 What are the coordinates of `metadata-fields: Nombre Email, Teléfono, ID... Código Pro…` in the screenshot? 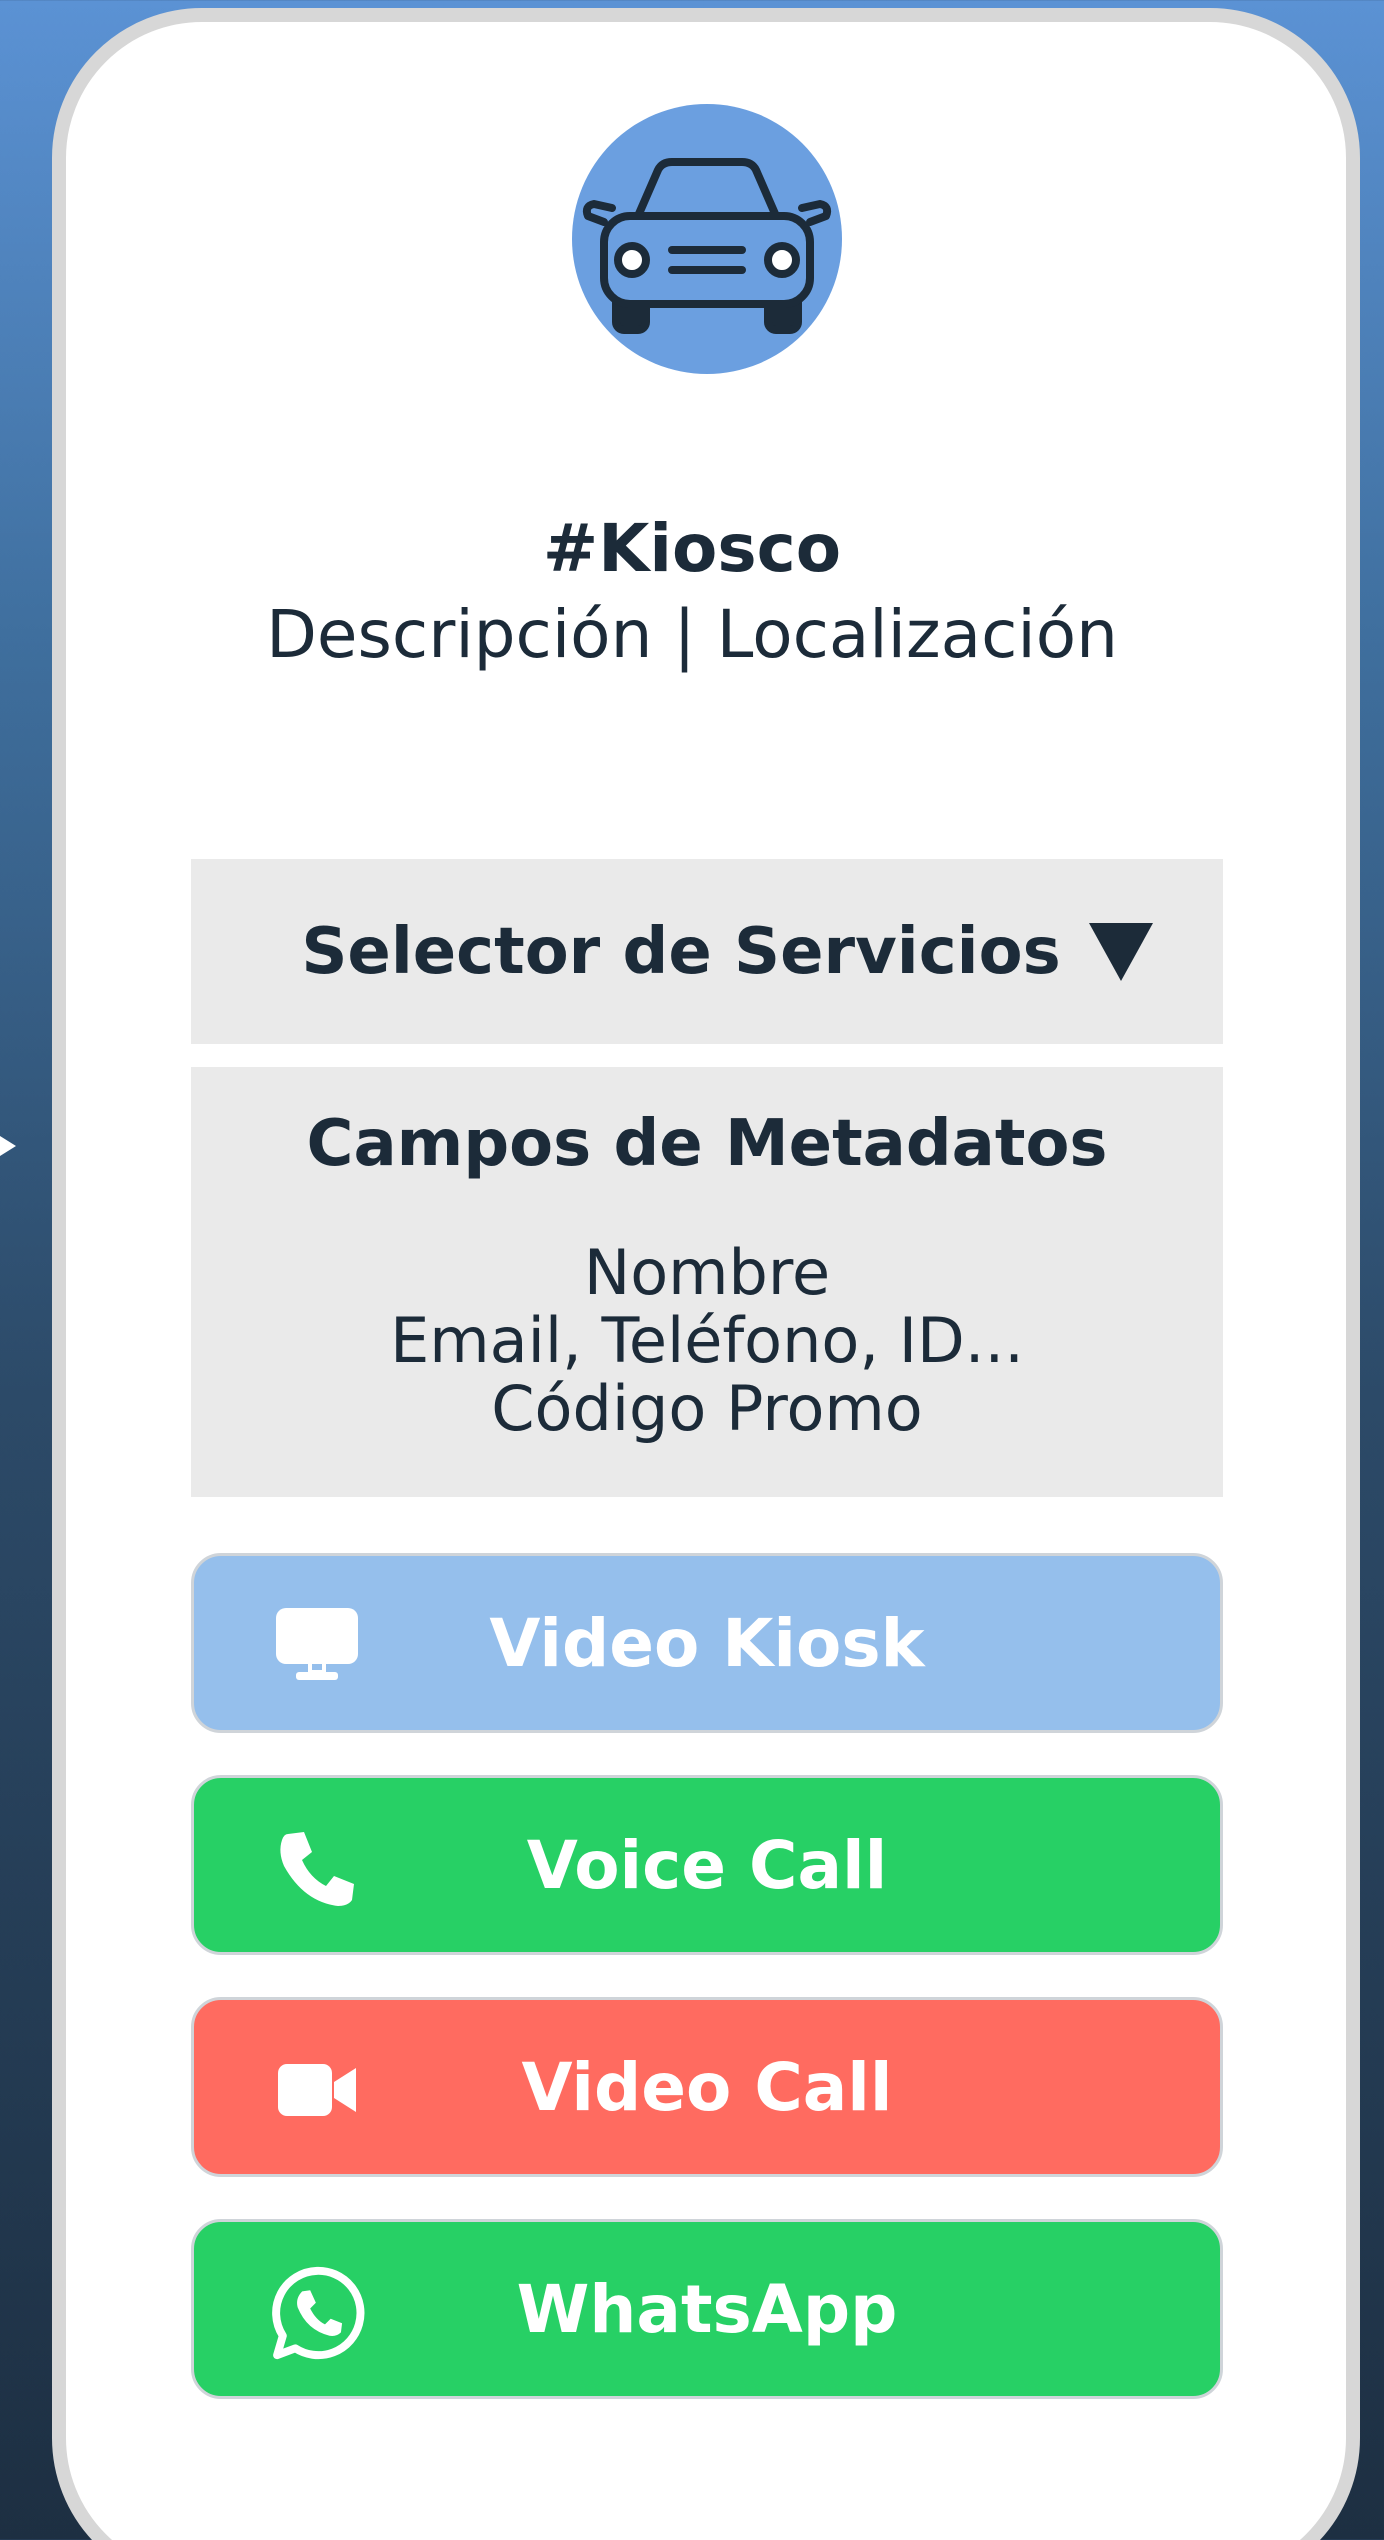 It's located at (707, 1341).